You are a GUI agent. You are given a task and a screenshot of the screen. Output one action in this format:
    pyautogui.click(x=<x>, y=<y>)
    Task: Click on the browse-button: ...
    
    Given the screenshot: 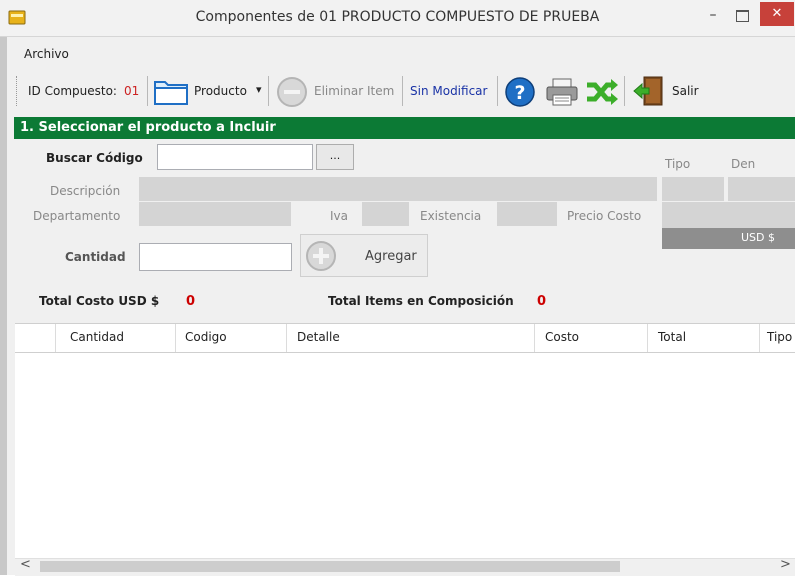 What is the action you would take?
    pyautogui.click(x=335, y=157)
    